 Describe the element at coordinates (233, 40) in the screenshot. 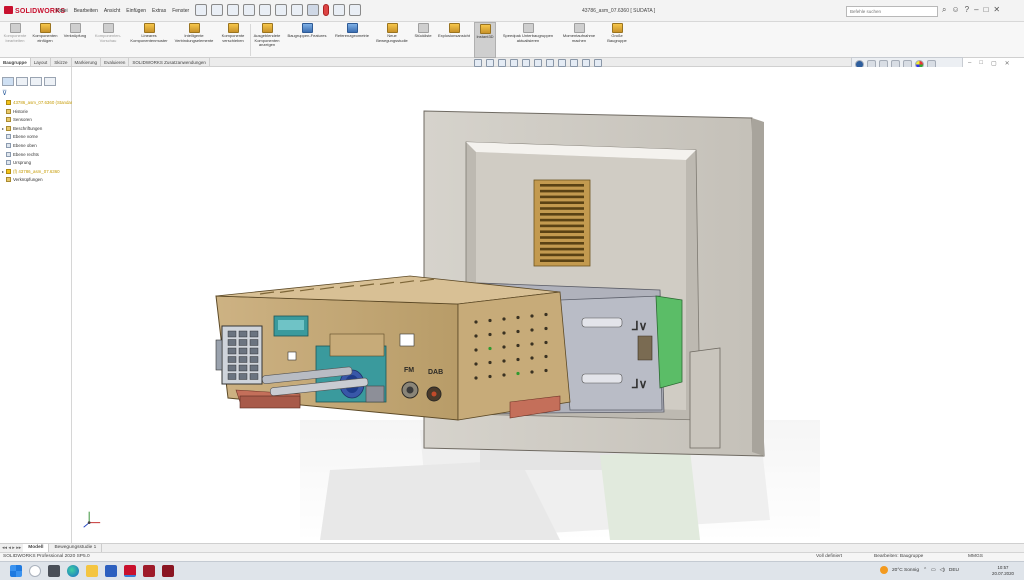

I see `move-component-button: Komponente verschieben` at that location.